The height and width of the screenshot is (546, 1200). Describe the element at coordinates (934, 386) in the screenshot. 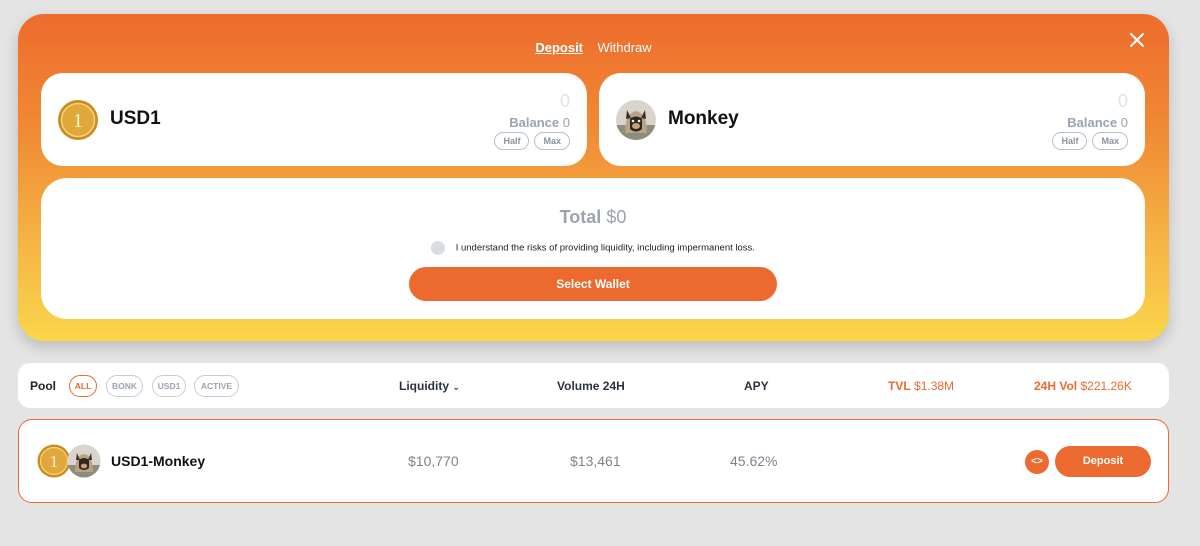

I see `tvl-value: $1.38M` at that location.